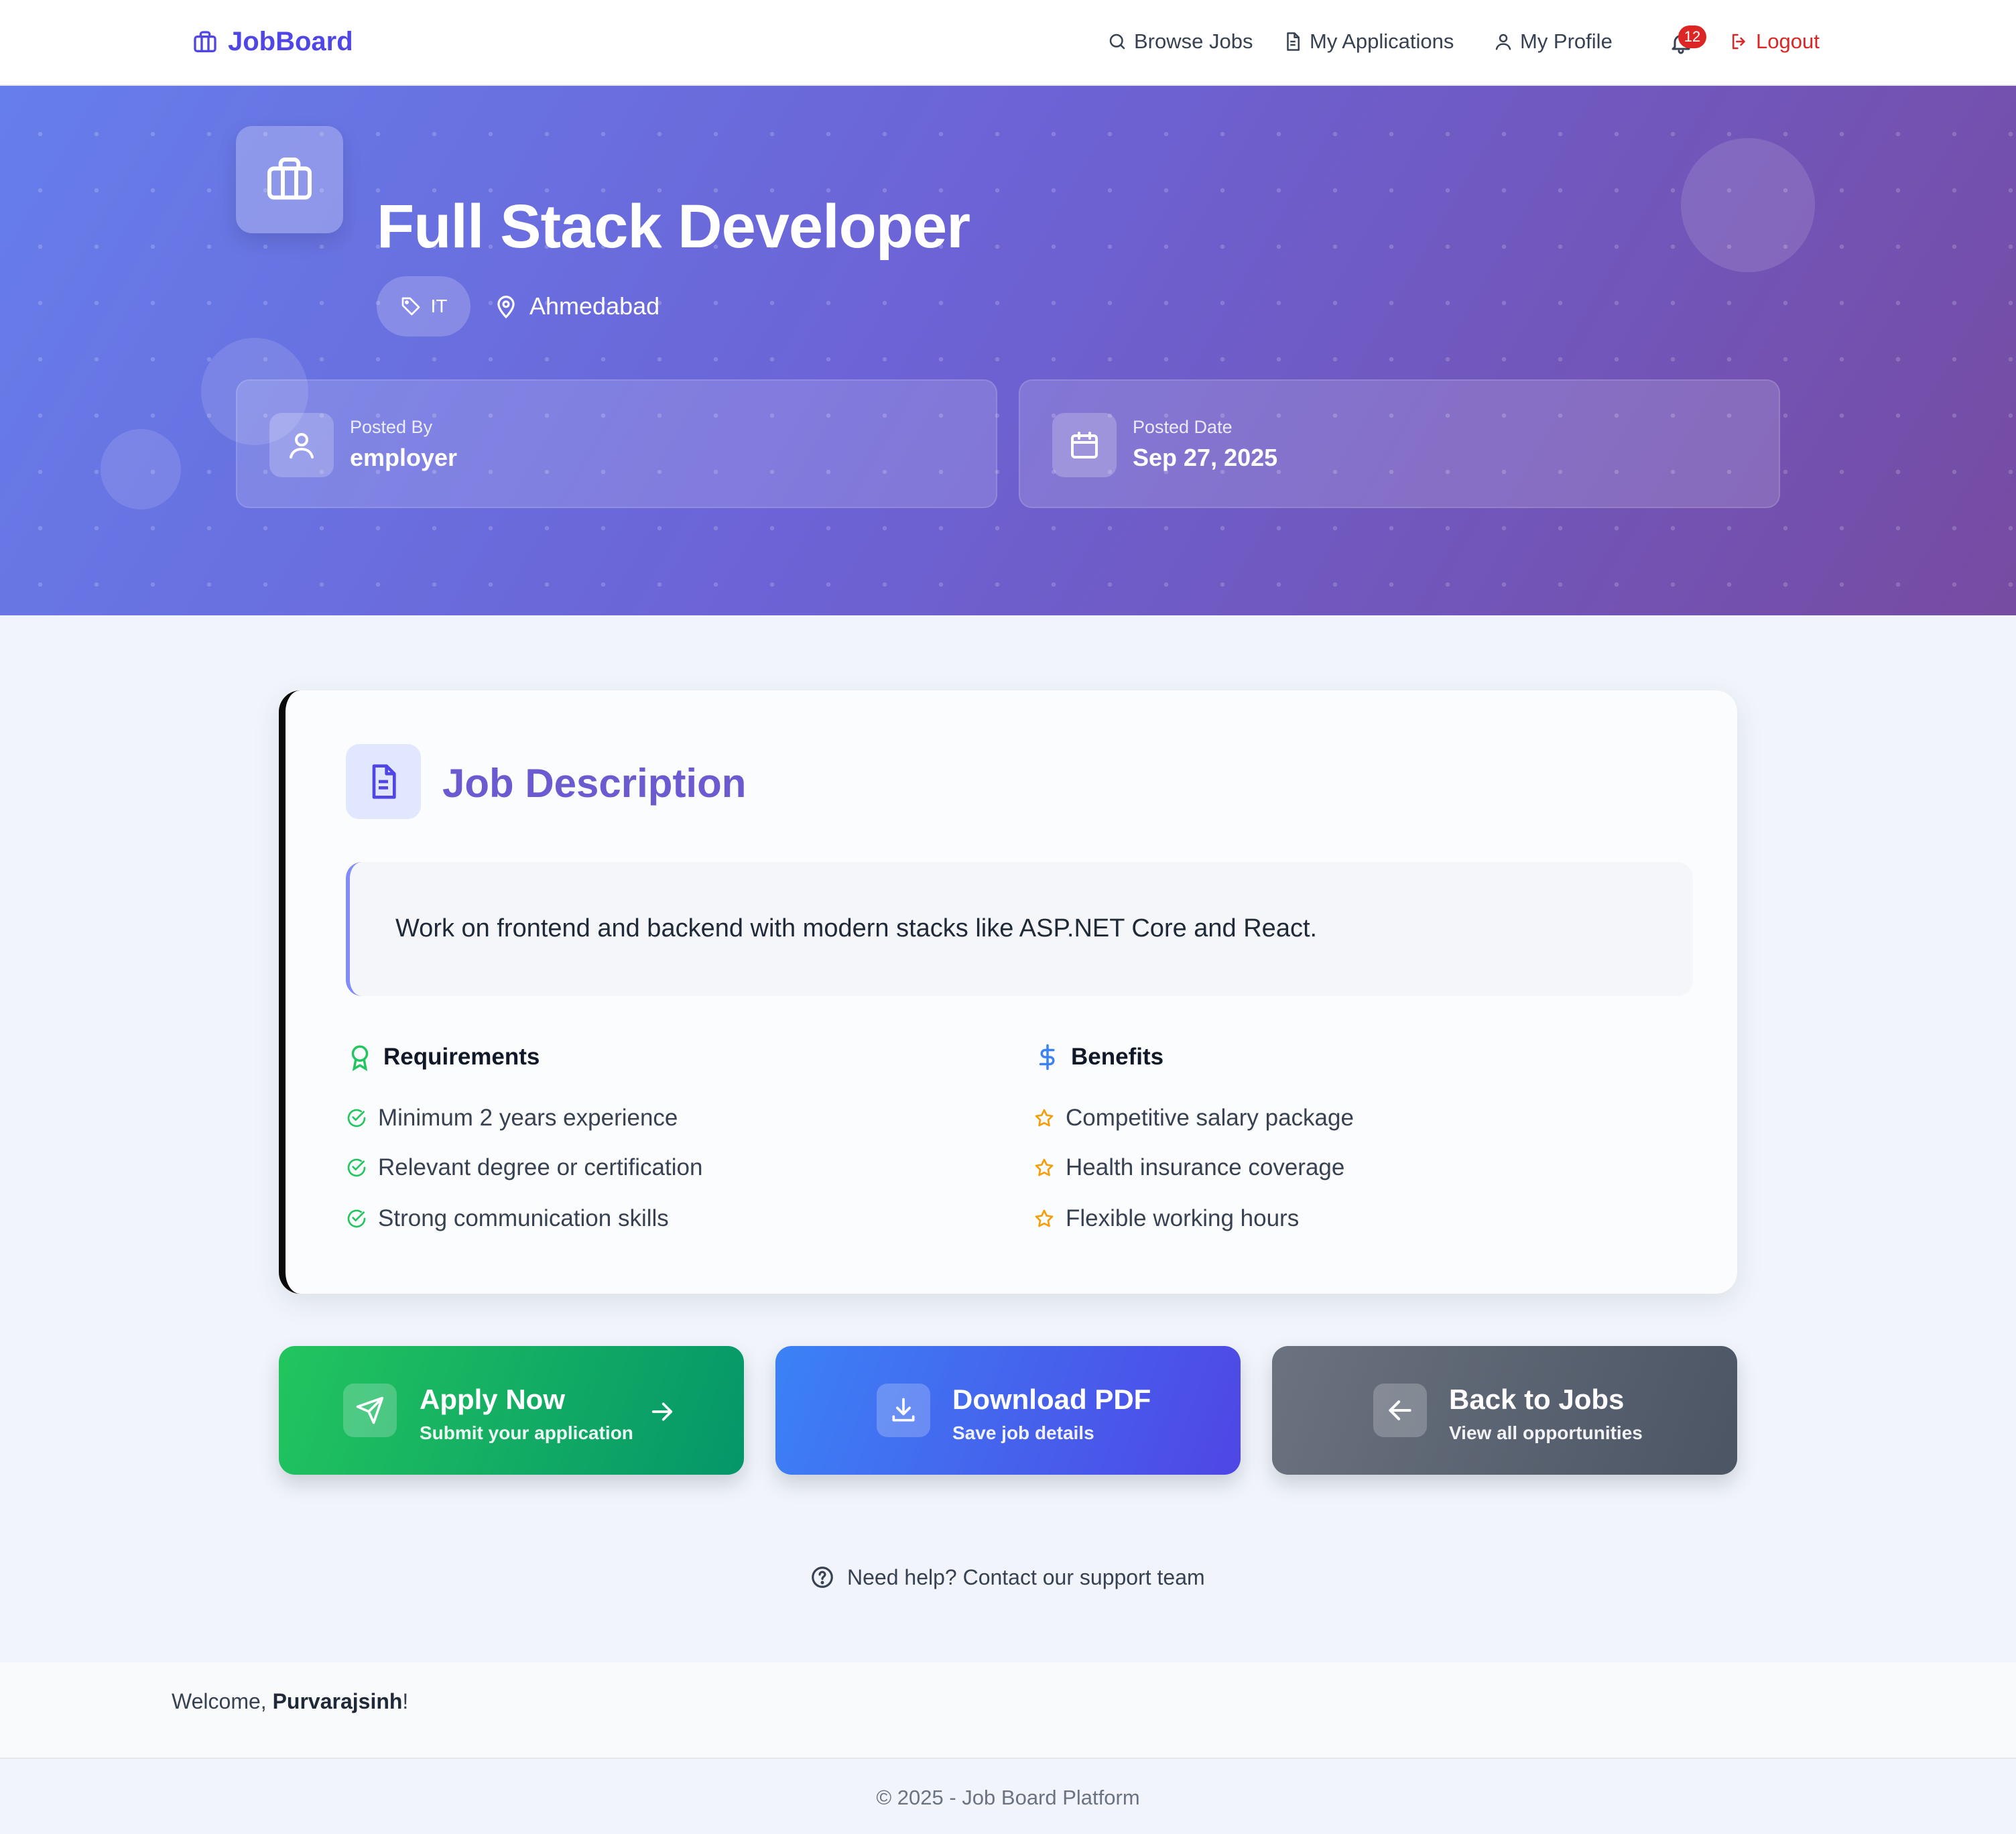 This screenshot has height=1834, width=2016. I want to click on job-icon-tile, so click(289, 179).